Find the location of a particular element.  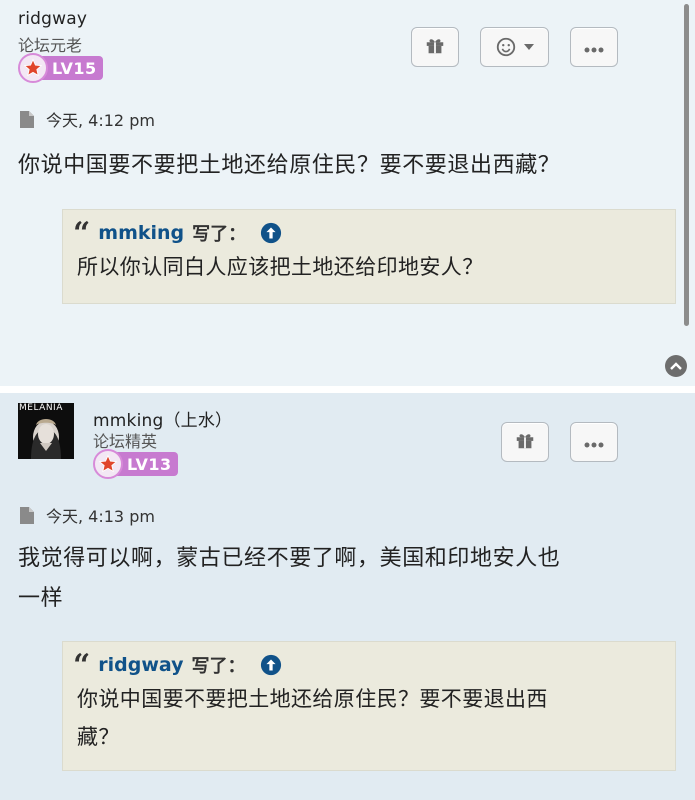

post-content: 我觉得可以啊，蒙古已经不要了啊，美国和印地安人也 一样 is located at coordinates (289, 579).